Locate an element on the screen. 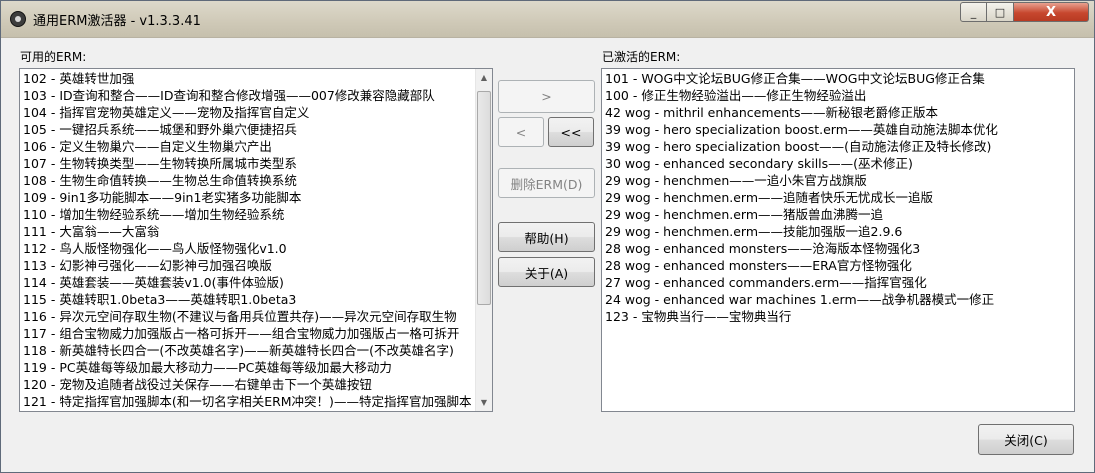 Image resolution: width=1095 pixels, height=473 pixels. list-item: 42 wog - mithril enhancements——新秘银老爵修正版本 is located at coordinates (839, 112).